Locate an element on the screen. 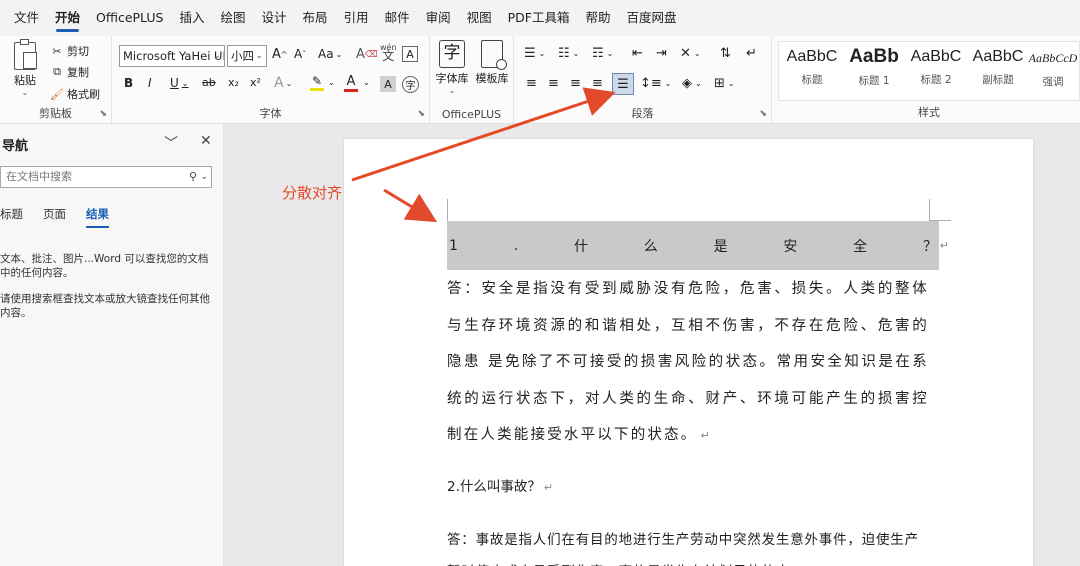  font-name-combo: Microsoft YaHei UI ⌄ is located at coordinates (172, 56).